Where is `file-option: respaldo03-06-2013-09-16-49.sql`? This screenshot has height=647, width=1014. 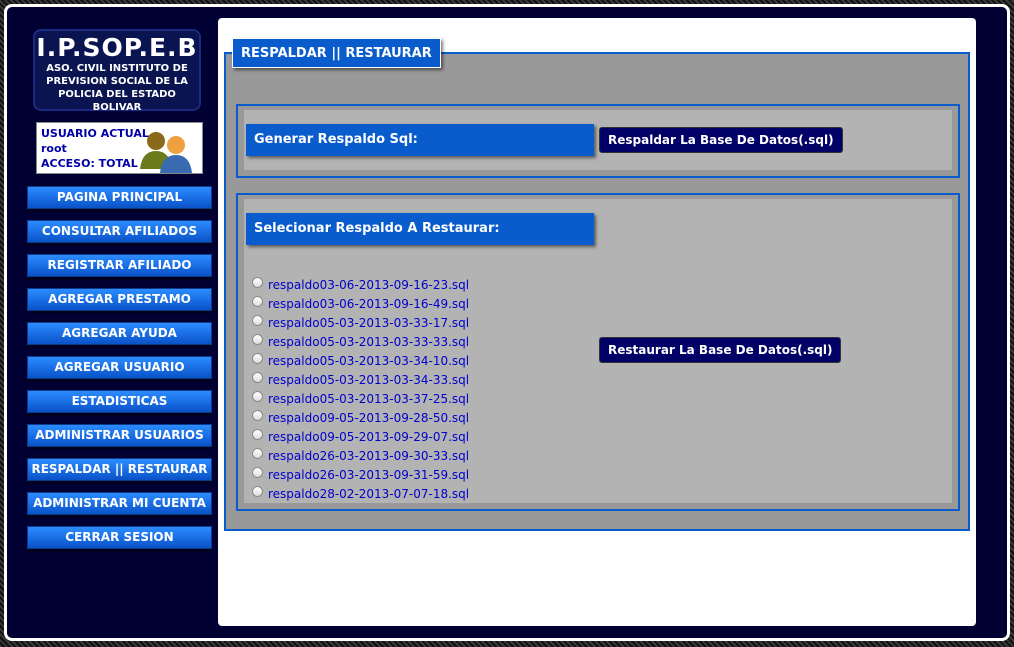
file-option: respaldo03-06-2013-09-16-49.sql is located at coordinates (360, 303).